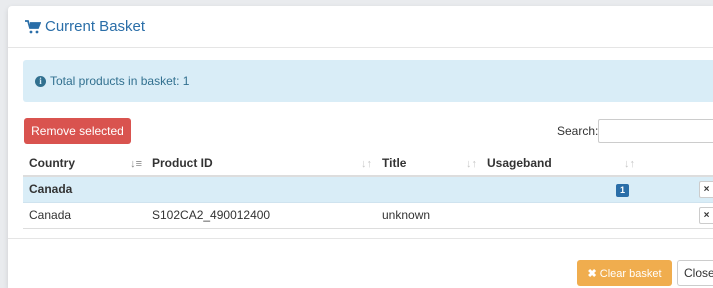  What do you see at coordinates (368, 81) in the screenshot?
I see `info-alert: i Total products in basket: 1` at bounding box center [368, 81].